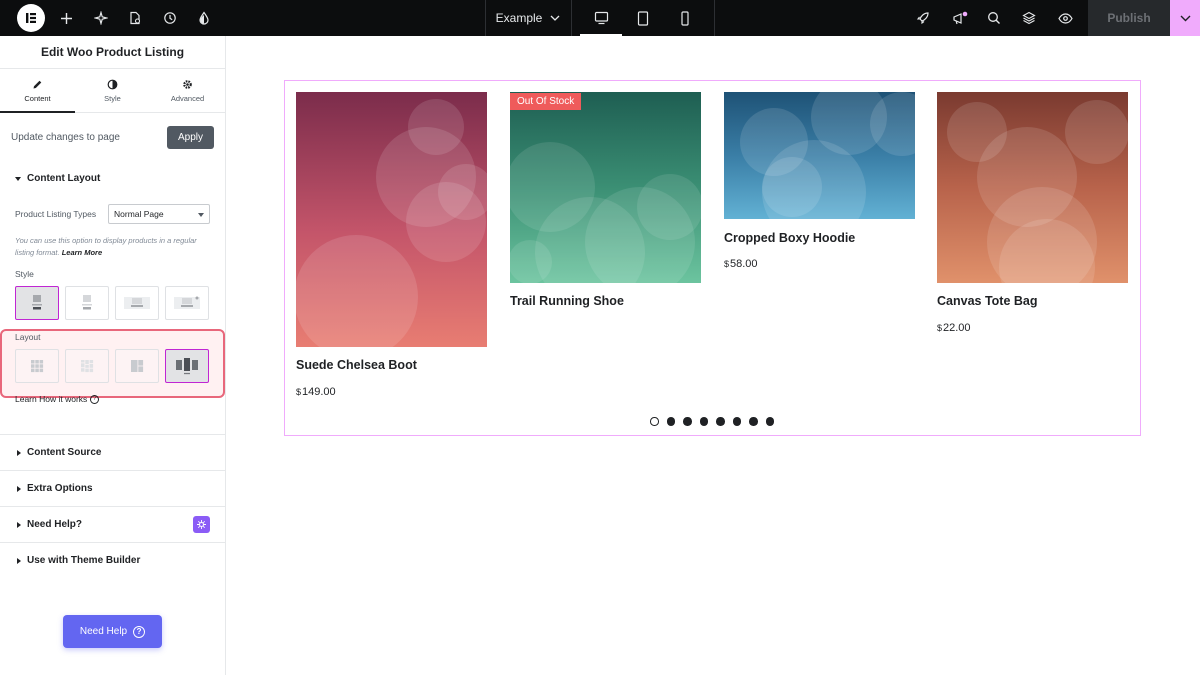  What do you see at coordinates (51, 399) in the screenshot?
I see `learn-how-text: Learn How it works` at bounding box center [51, 399].